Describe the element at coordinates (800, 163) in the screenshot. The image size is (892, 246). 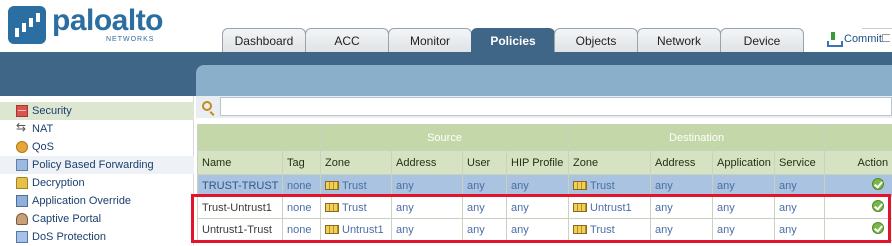
I see `column-header-service: Service` at that location.